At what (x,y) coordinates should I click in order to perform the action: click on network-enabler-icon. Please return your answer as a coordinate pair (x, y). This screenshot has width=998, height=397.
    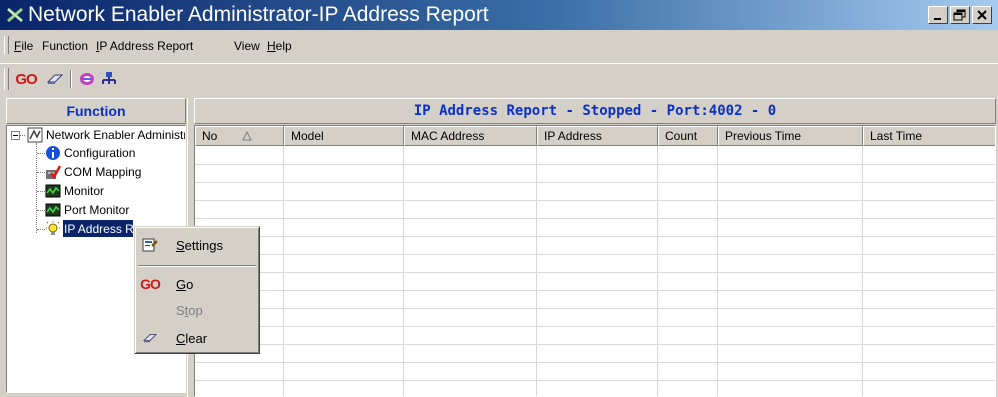
    Looking at the image, I should click on (15, 15).